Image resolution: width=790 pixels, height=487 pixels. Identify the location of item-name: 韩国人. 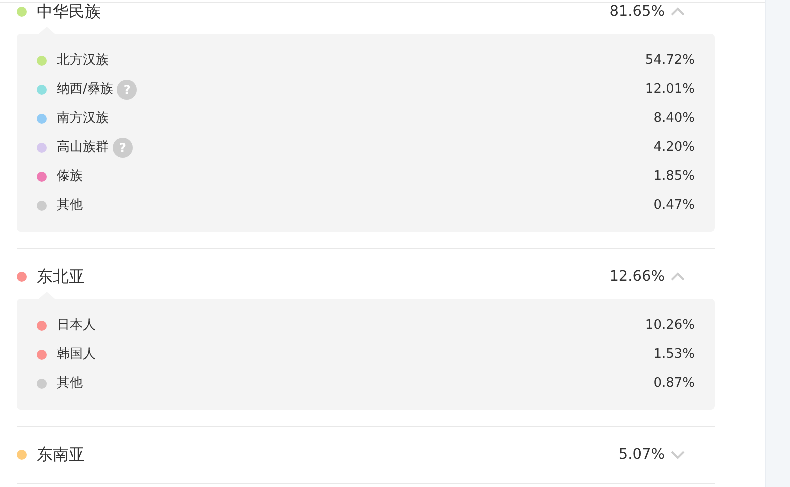
(76, 355).